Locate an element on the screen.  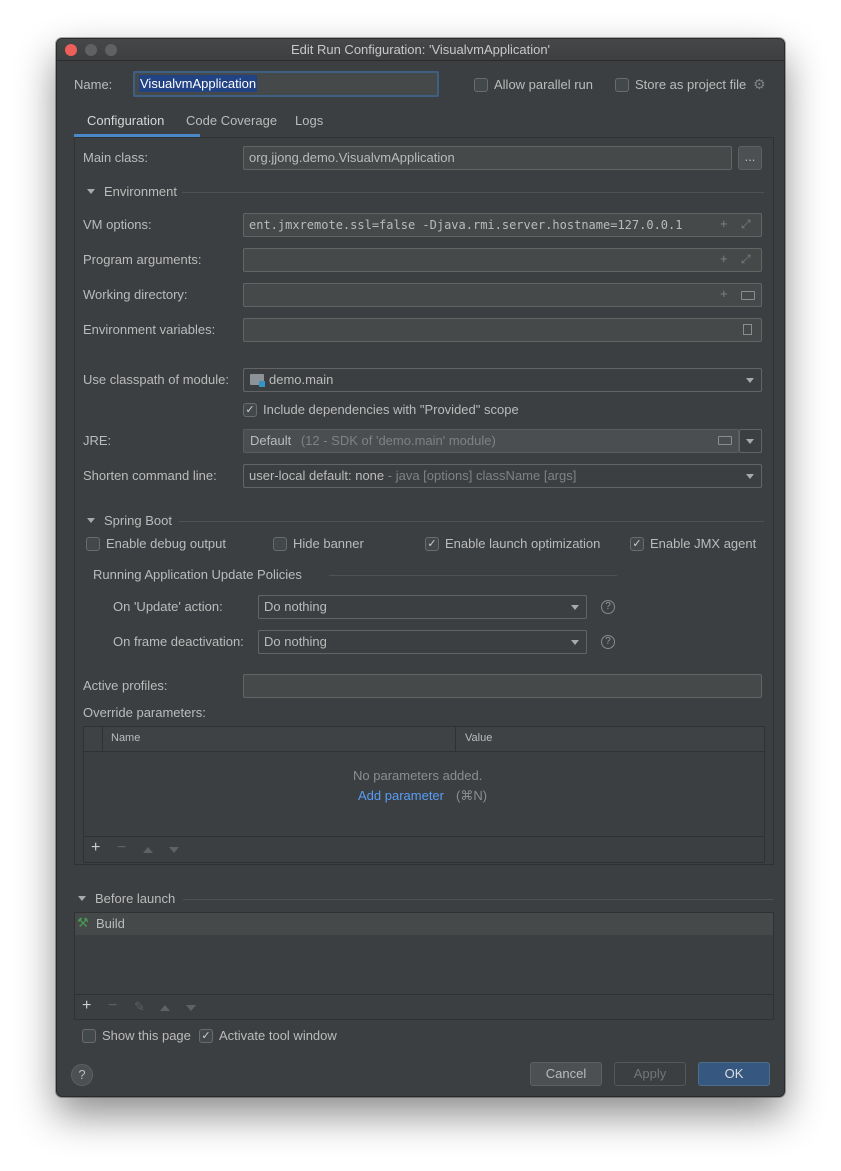
allow-parallel-label: Allow parallel run is located at coordinates (543, 84).